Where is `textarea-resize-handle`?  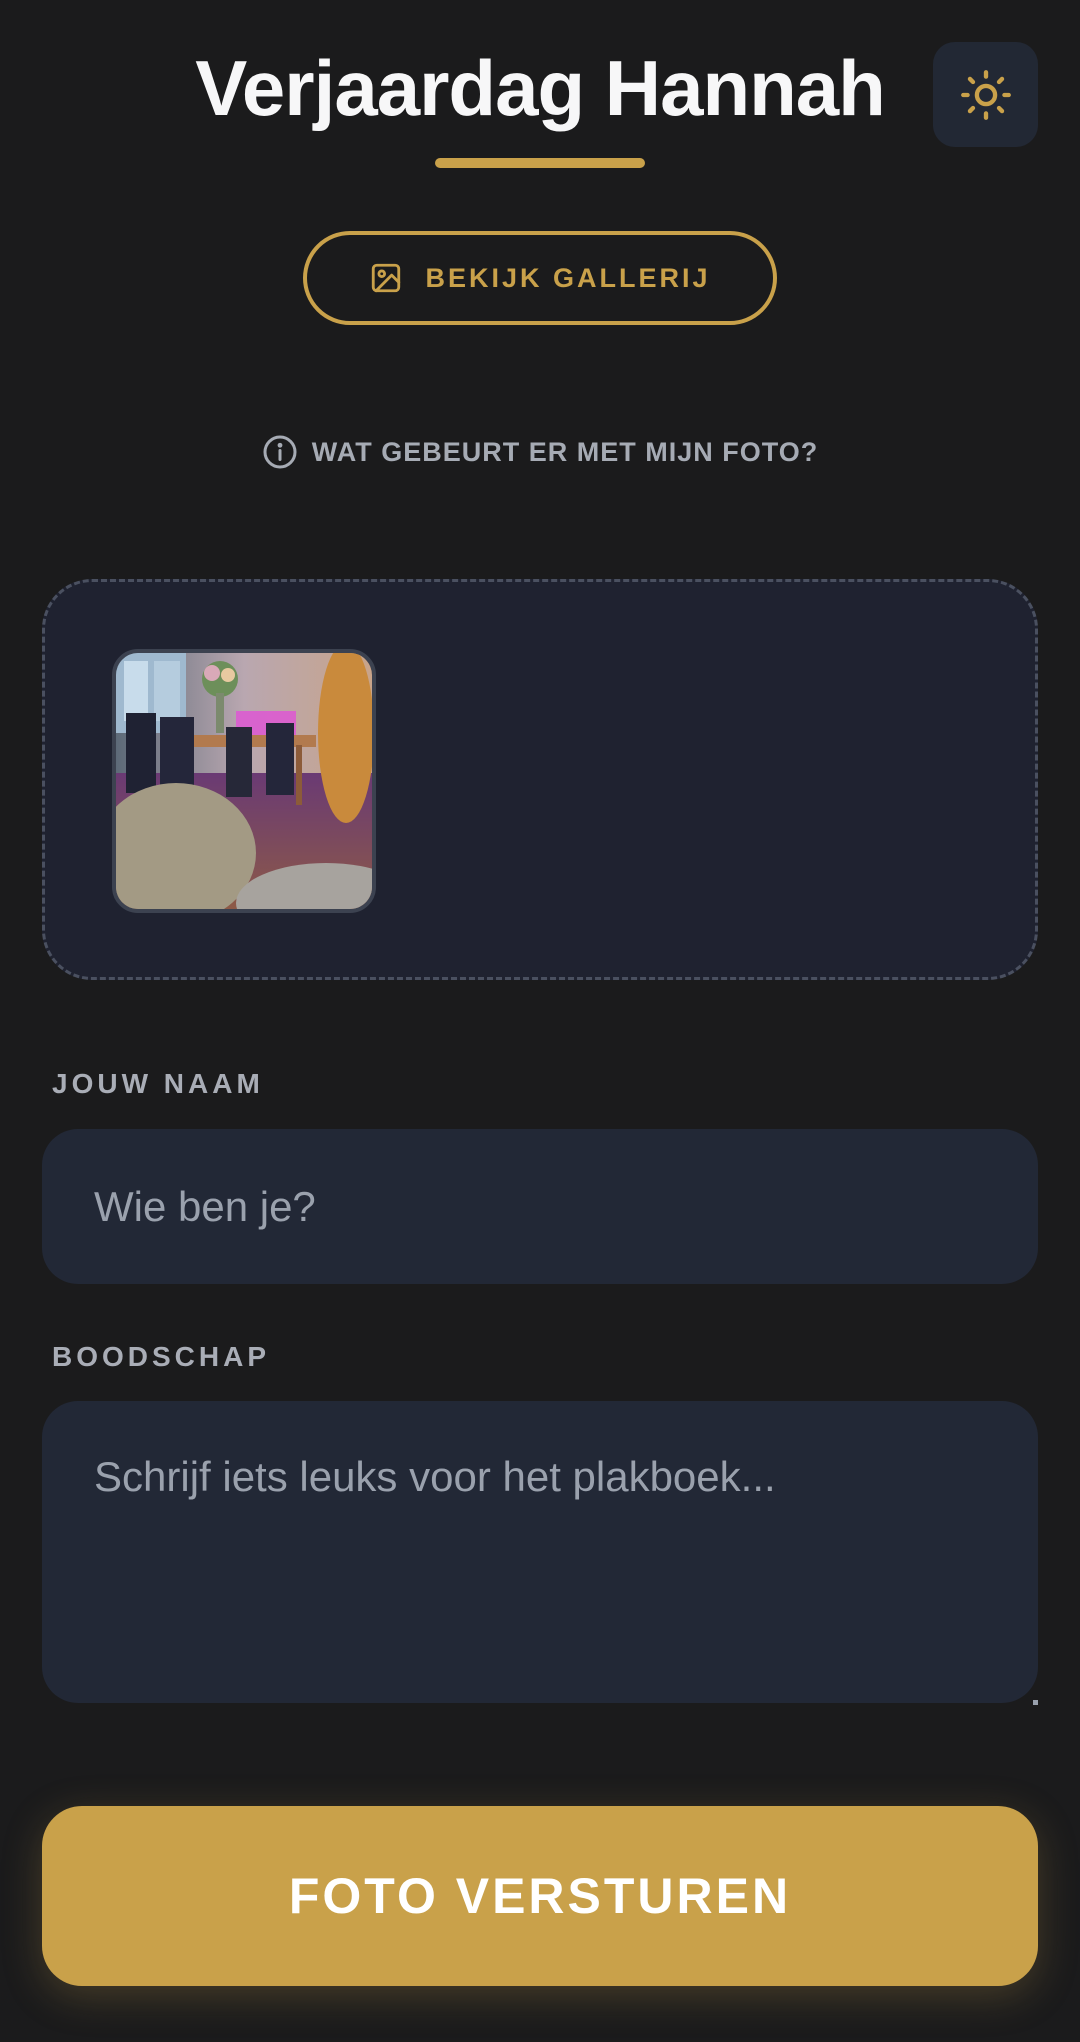 textarea-resize-handle is located at coordinates (1035, 1702).